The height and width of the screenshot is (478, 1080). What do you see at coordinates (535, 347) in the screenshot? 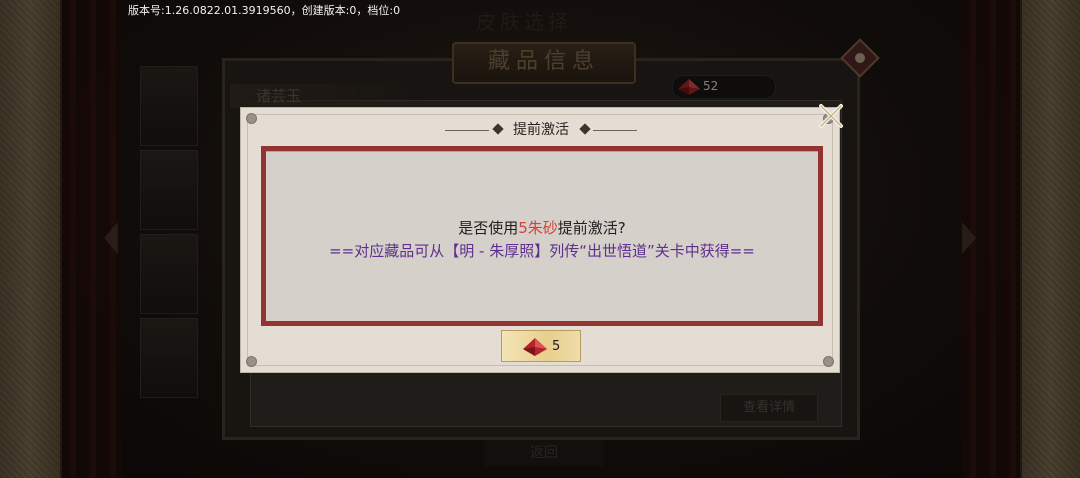
I see `cinnabar-gem-icon` at bounding box center [535, 347].